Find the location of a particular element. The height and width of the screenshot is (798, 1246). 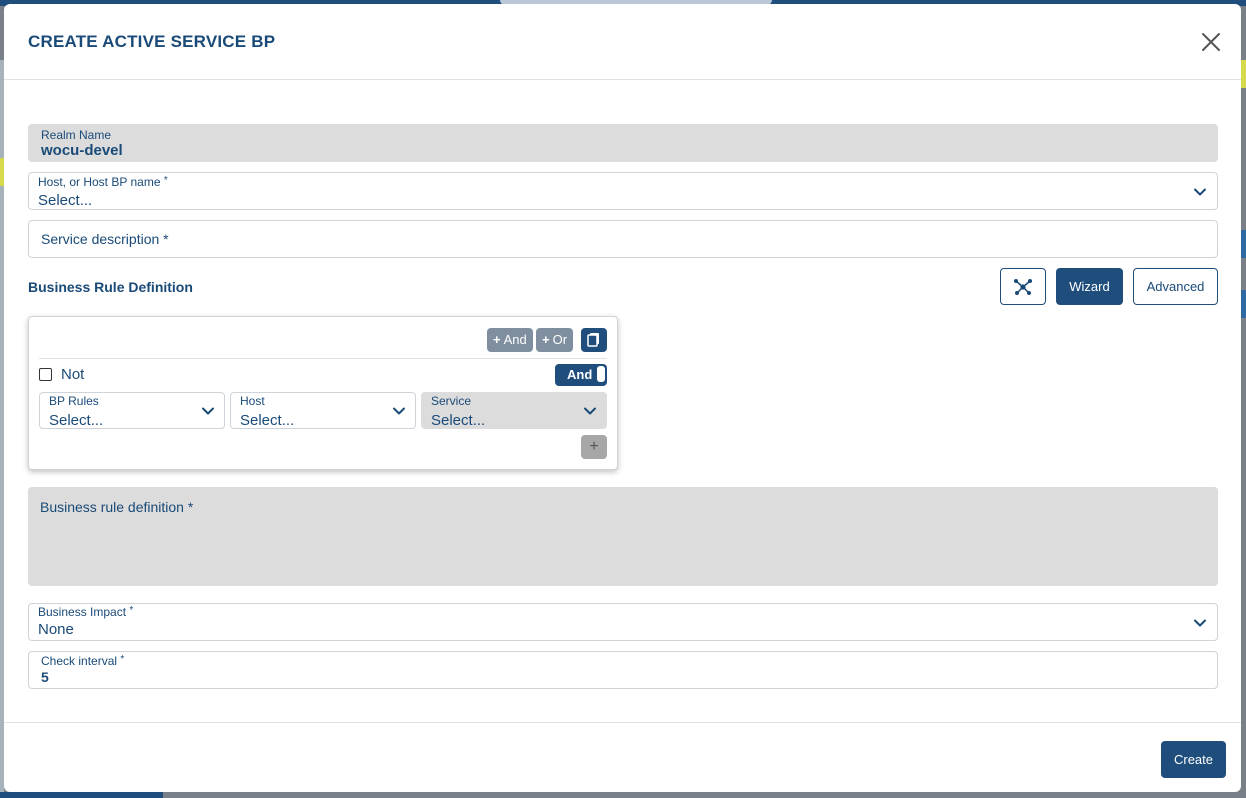

create-button: Create is located at coordinates (1193, 759).